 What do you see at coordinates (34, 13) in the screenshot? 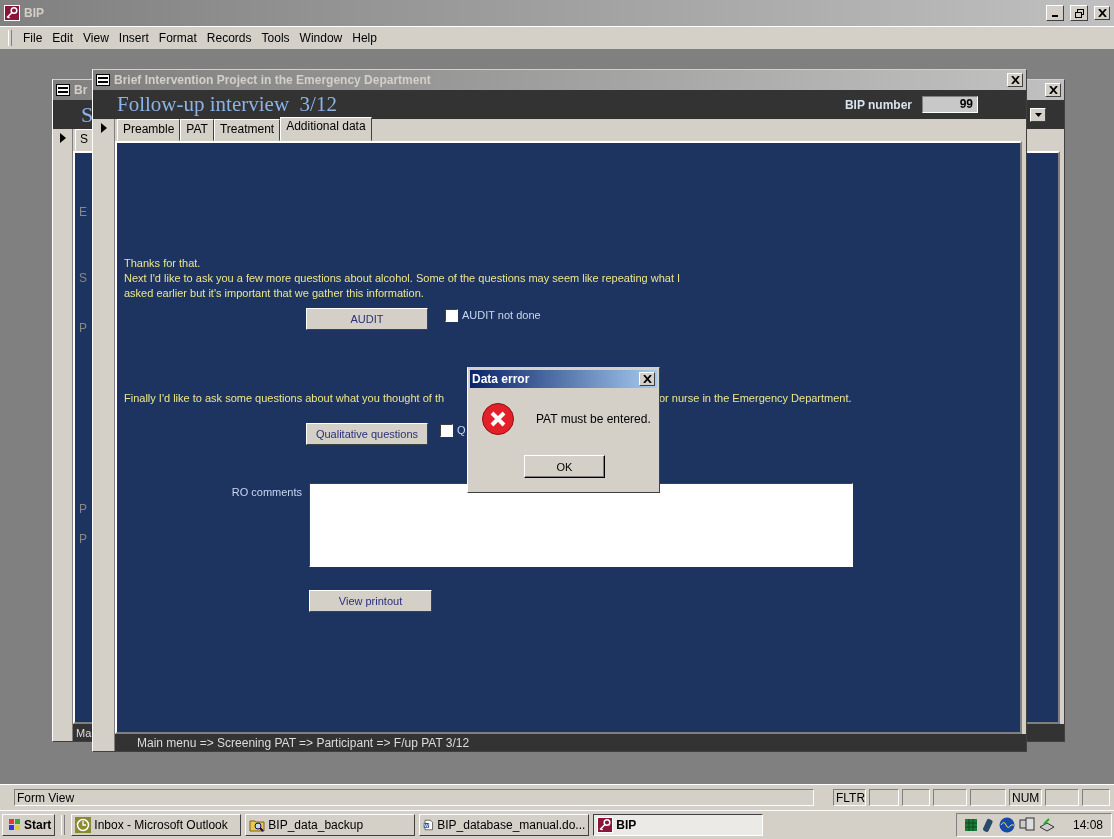
I see `app-title: BIP` at bounding box center [34, 13].